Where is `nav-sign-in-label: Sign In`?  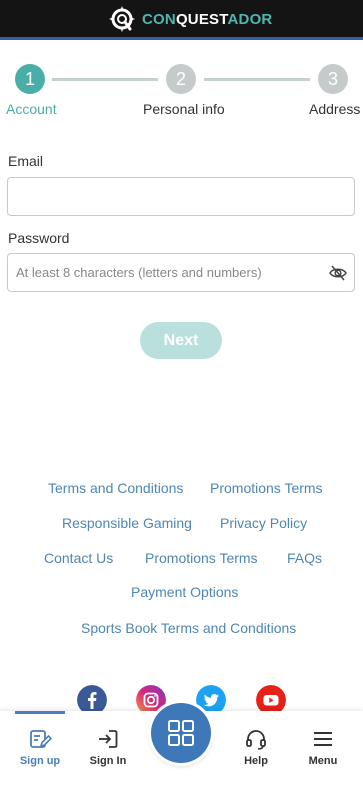
nav-sign-in-label: Sign In is located at coordinates (108, 761).